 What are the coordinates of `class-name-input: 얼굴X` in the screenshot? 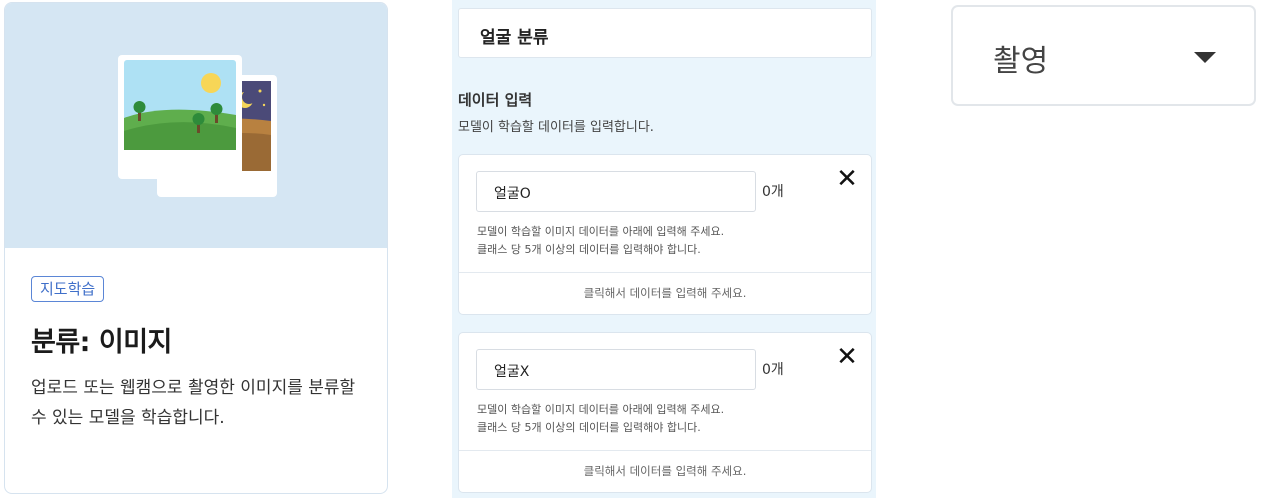 It's located at (616, 369).